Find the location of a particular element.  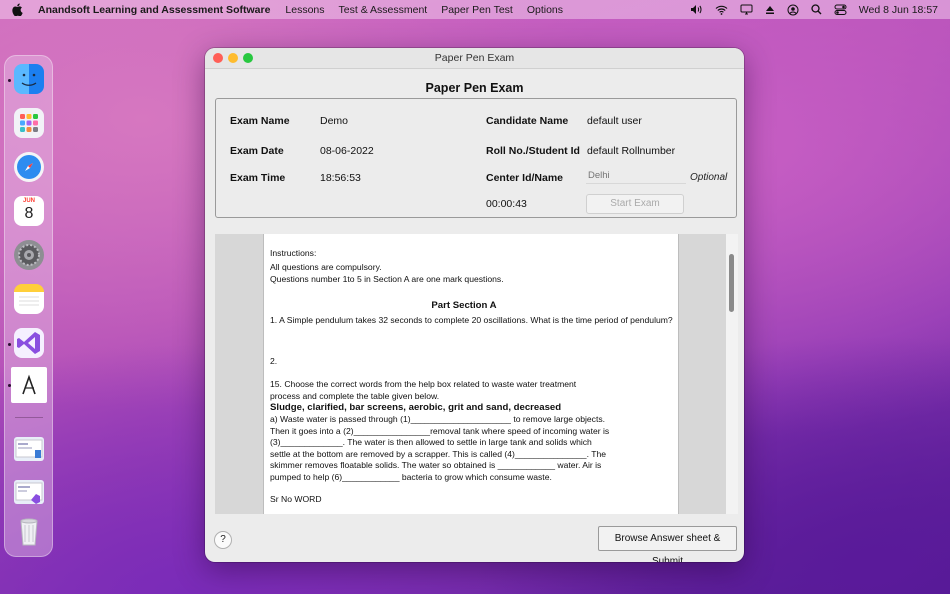

anandsoft-app-icon is located at coordinates (29, 385).